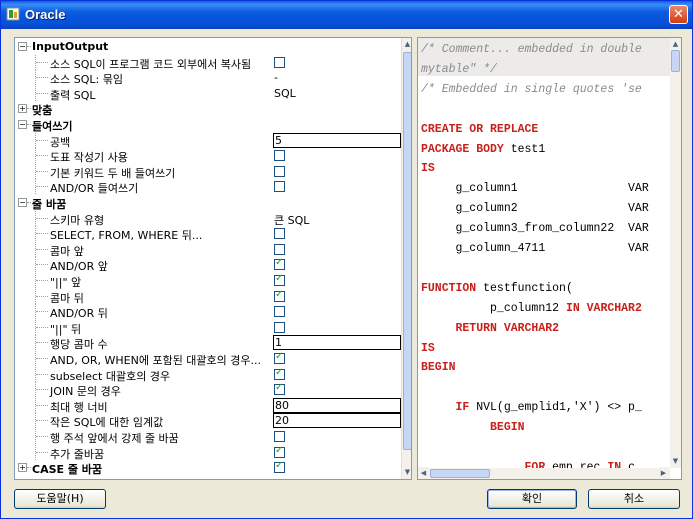  Describe the element at coordinates (675, 253) in the screenshot. I see `code-vscrollbar: ▲ ▼` at that location.